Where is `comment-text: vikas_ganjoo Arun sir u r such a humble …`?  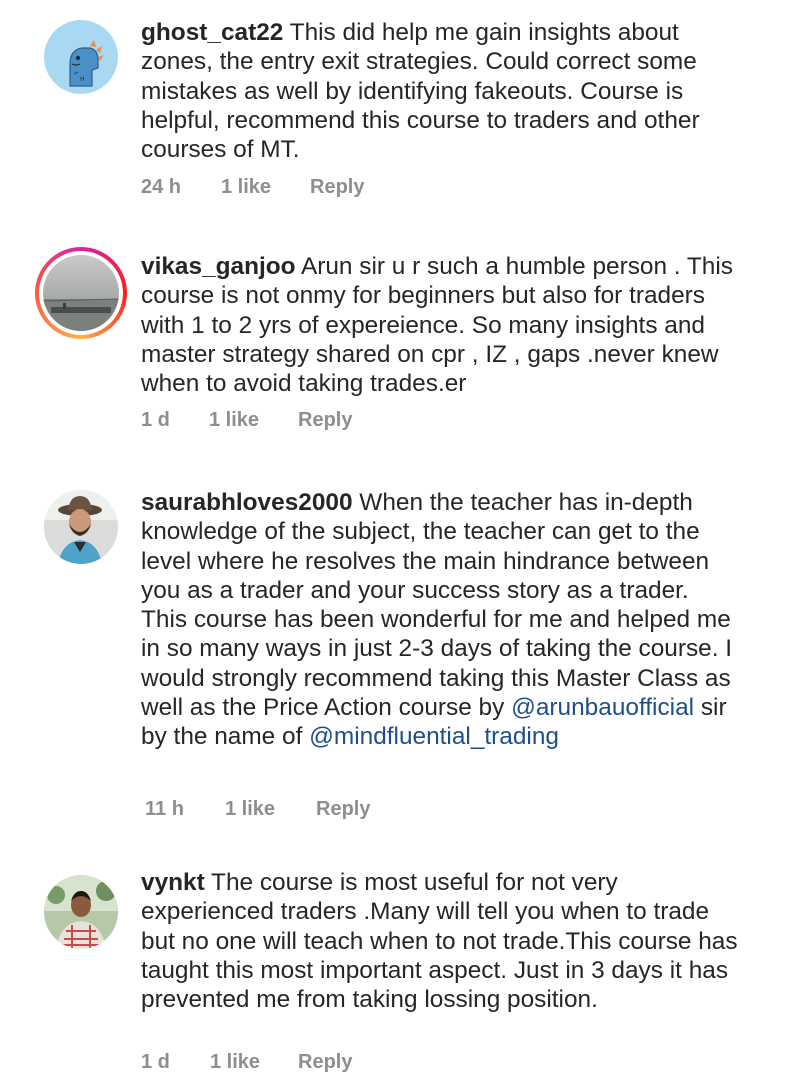
comment-text: vikas_ganjoo Arun sir u r such a humble … is located at coordinates (441, 325).